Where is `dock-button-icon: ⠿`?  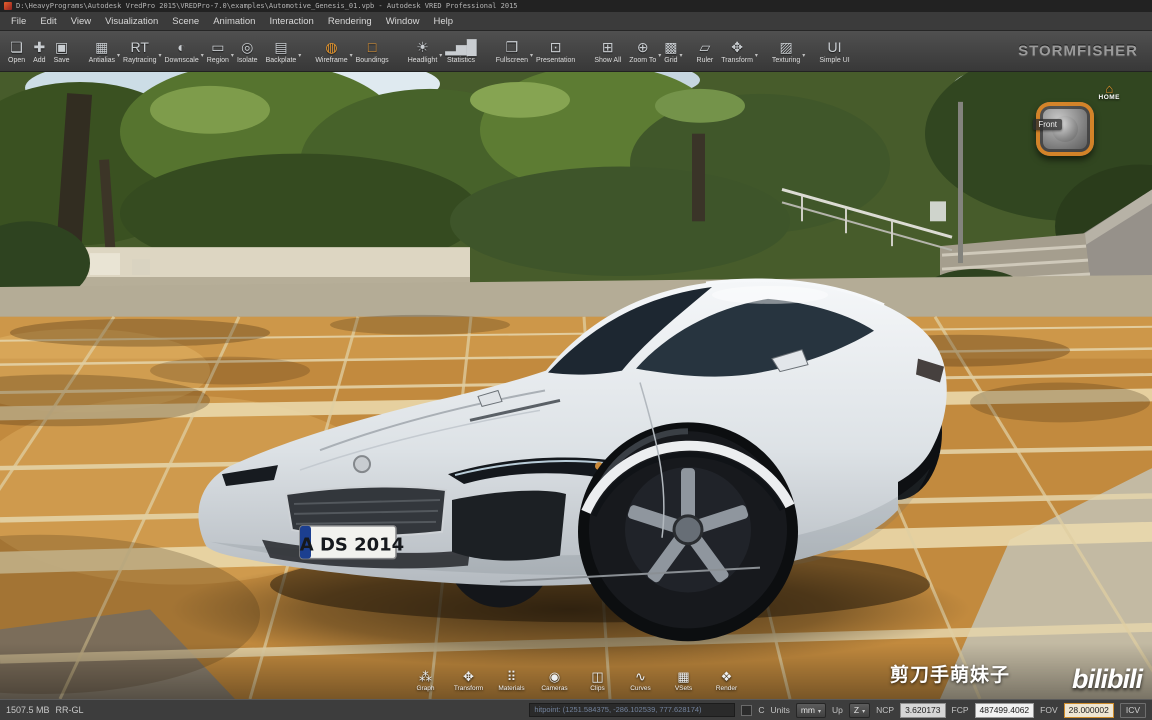
dock-button-icon: ⠿ is located at coordinates (511, 676).